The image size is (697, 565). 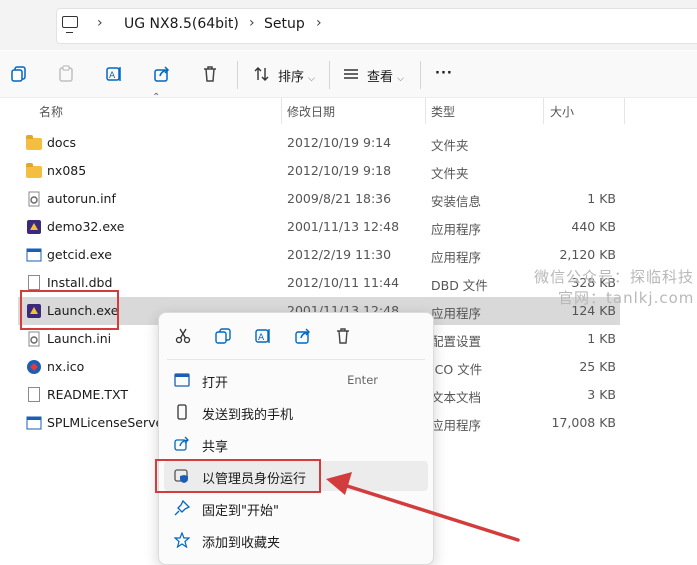 I want to click on breadcrumb-current: Setup, so click(x=284, y=24).